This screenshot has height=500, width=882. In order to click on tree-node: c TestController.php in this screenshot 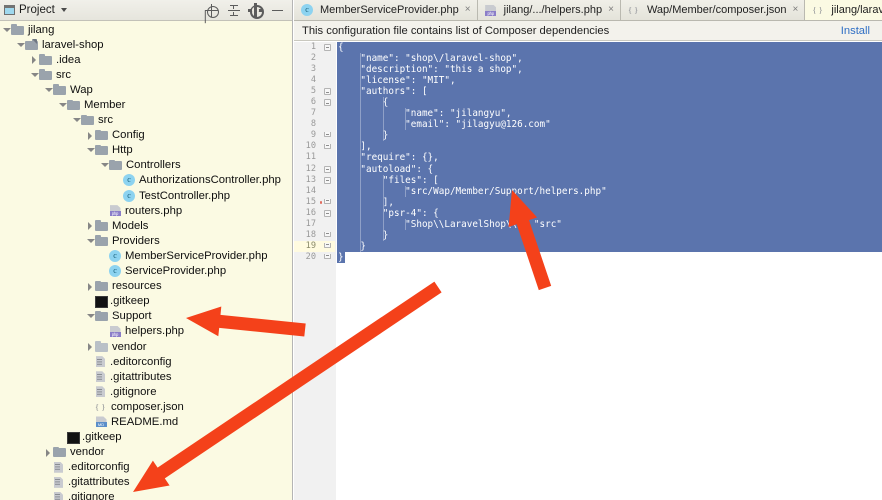, I will do `click(146, 195)`.